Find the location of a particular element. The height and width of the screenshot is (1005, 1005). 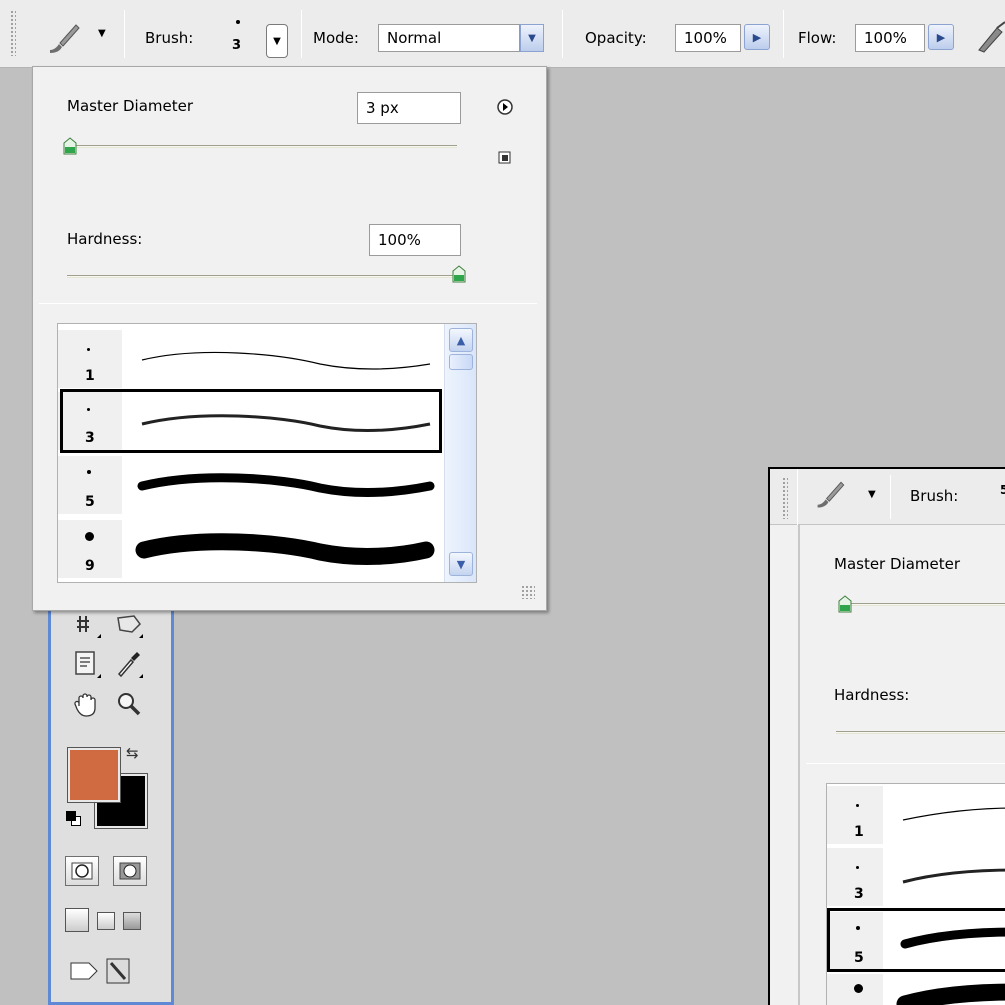

screen-mode-standard-icon is located at coordinates (77, 920).